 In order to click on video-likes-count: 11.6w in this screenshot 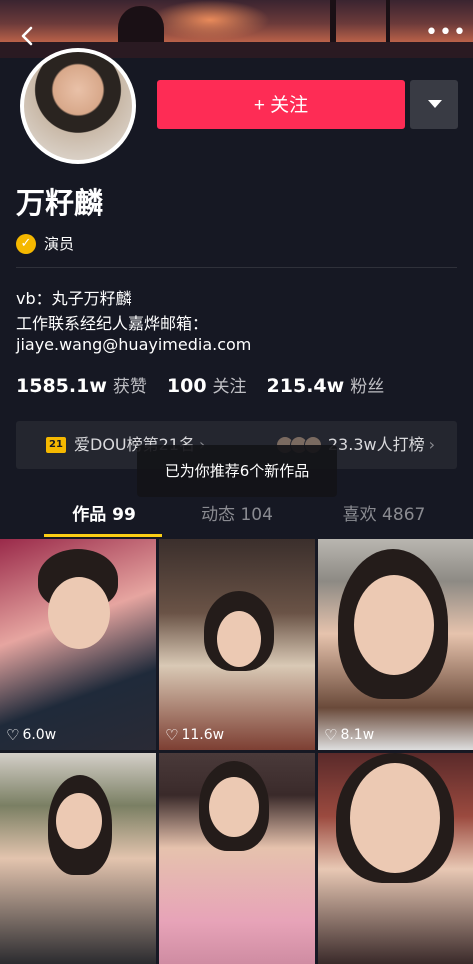, I will do `click(203, 735)`.